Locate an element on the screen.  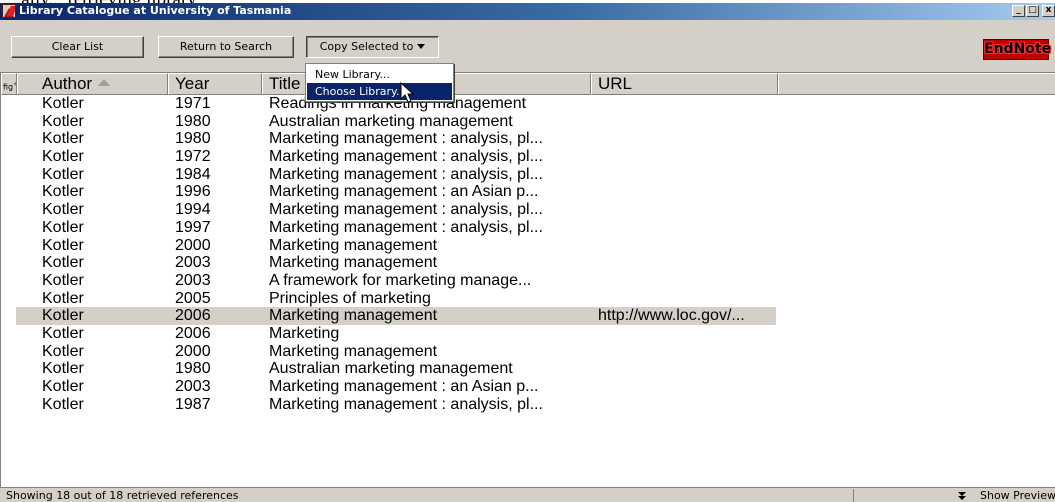
year-cell: 1987 is located at coordinates (193, 404).